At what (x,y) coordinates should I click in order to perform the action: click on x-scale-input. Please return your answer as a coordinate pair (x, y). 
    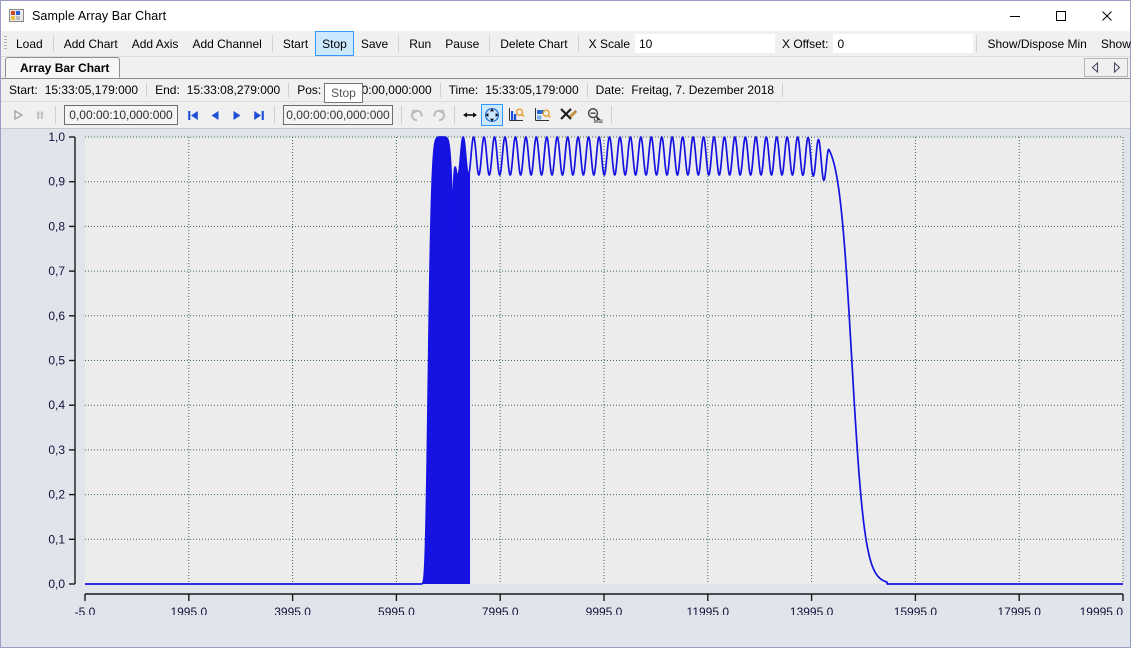
    Looking at the image, I should click on (705, 43).